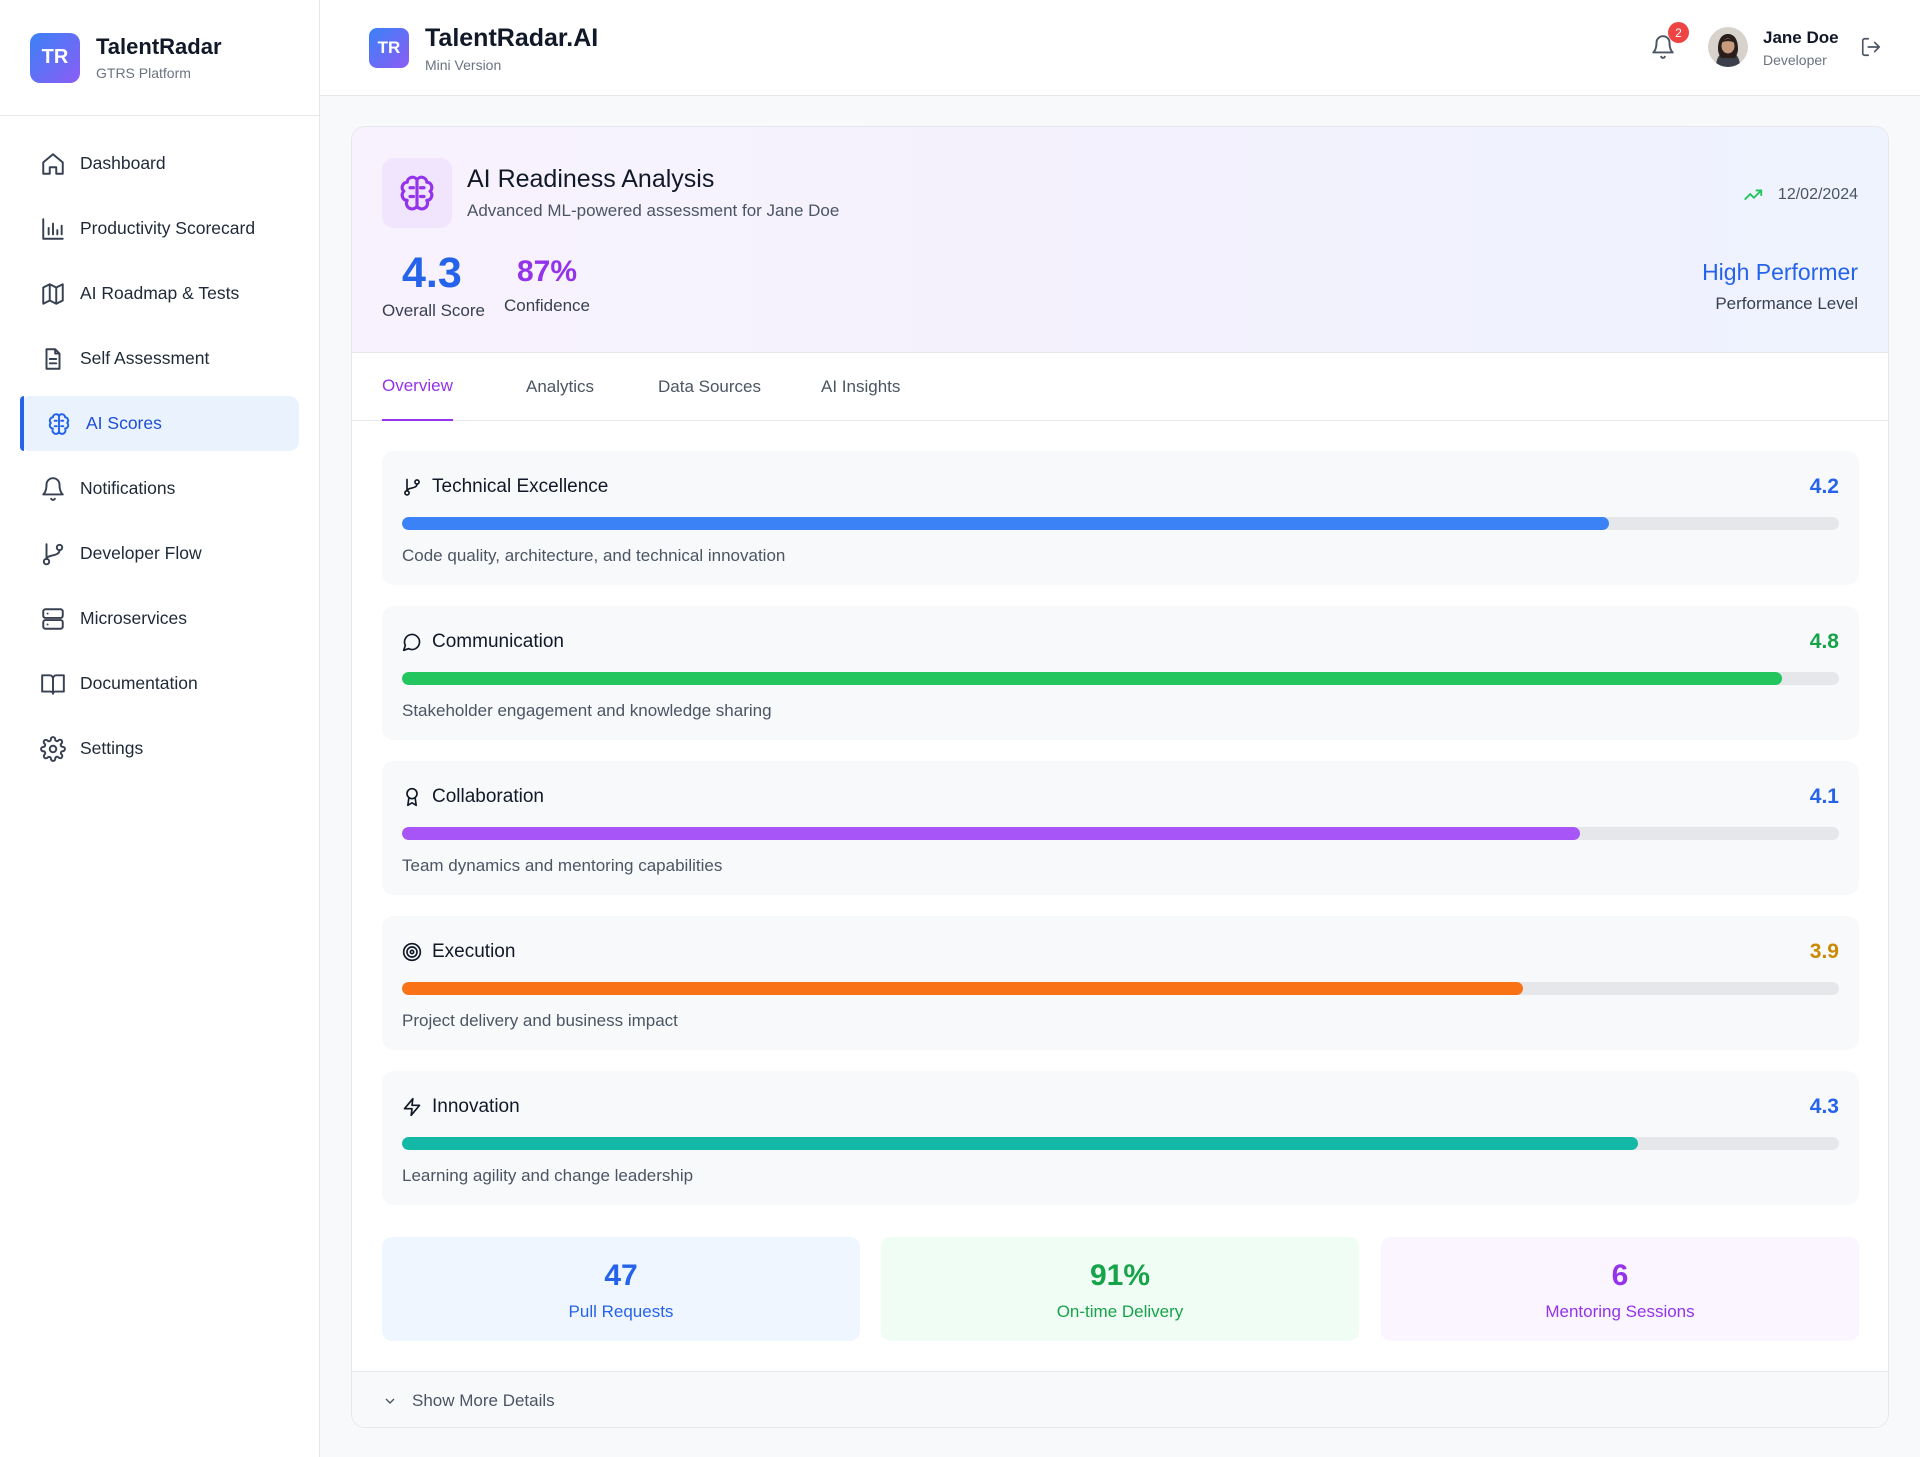  I want to click on metric-score: 3.9, so click(1824, 951).